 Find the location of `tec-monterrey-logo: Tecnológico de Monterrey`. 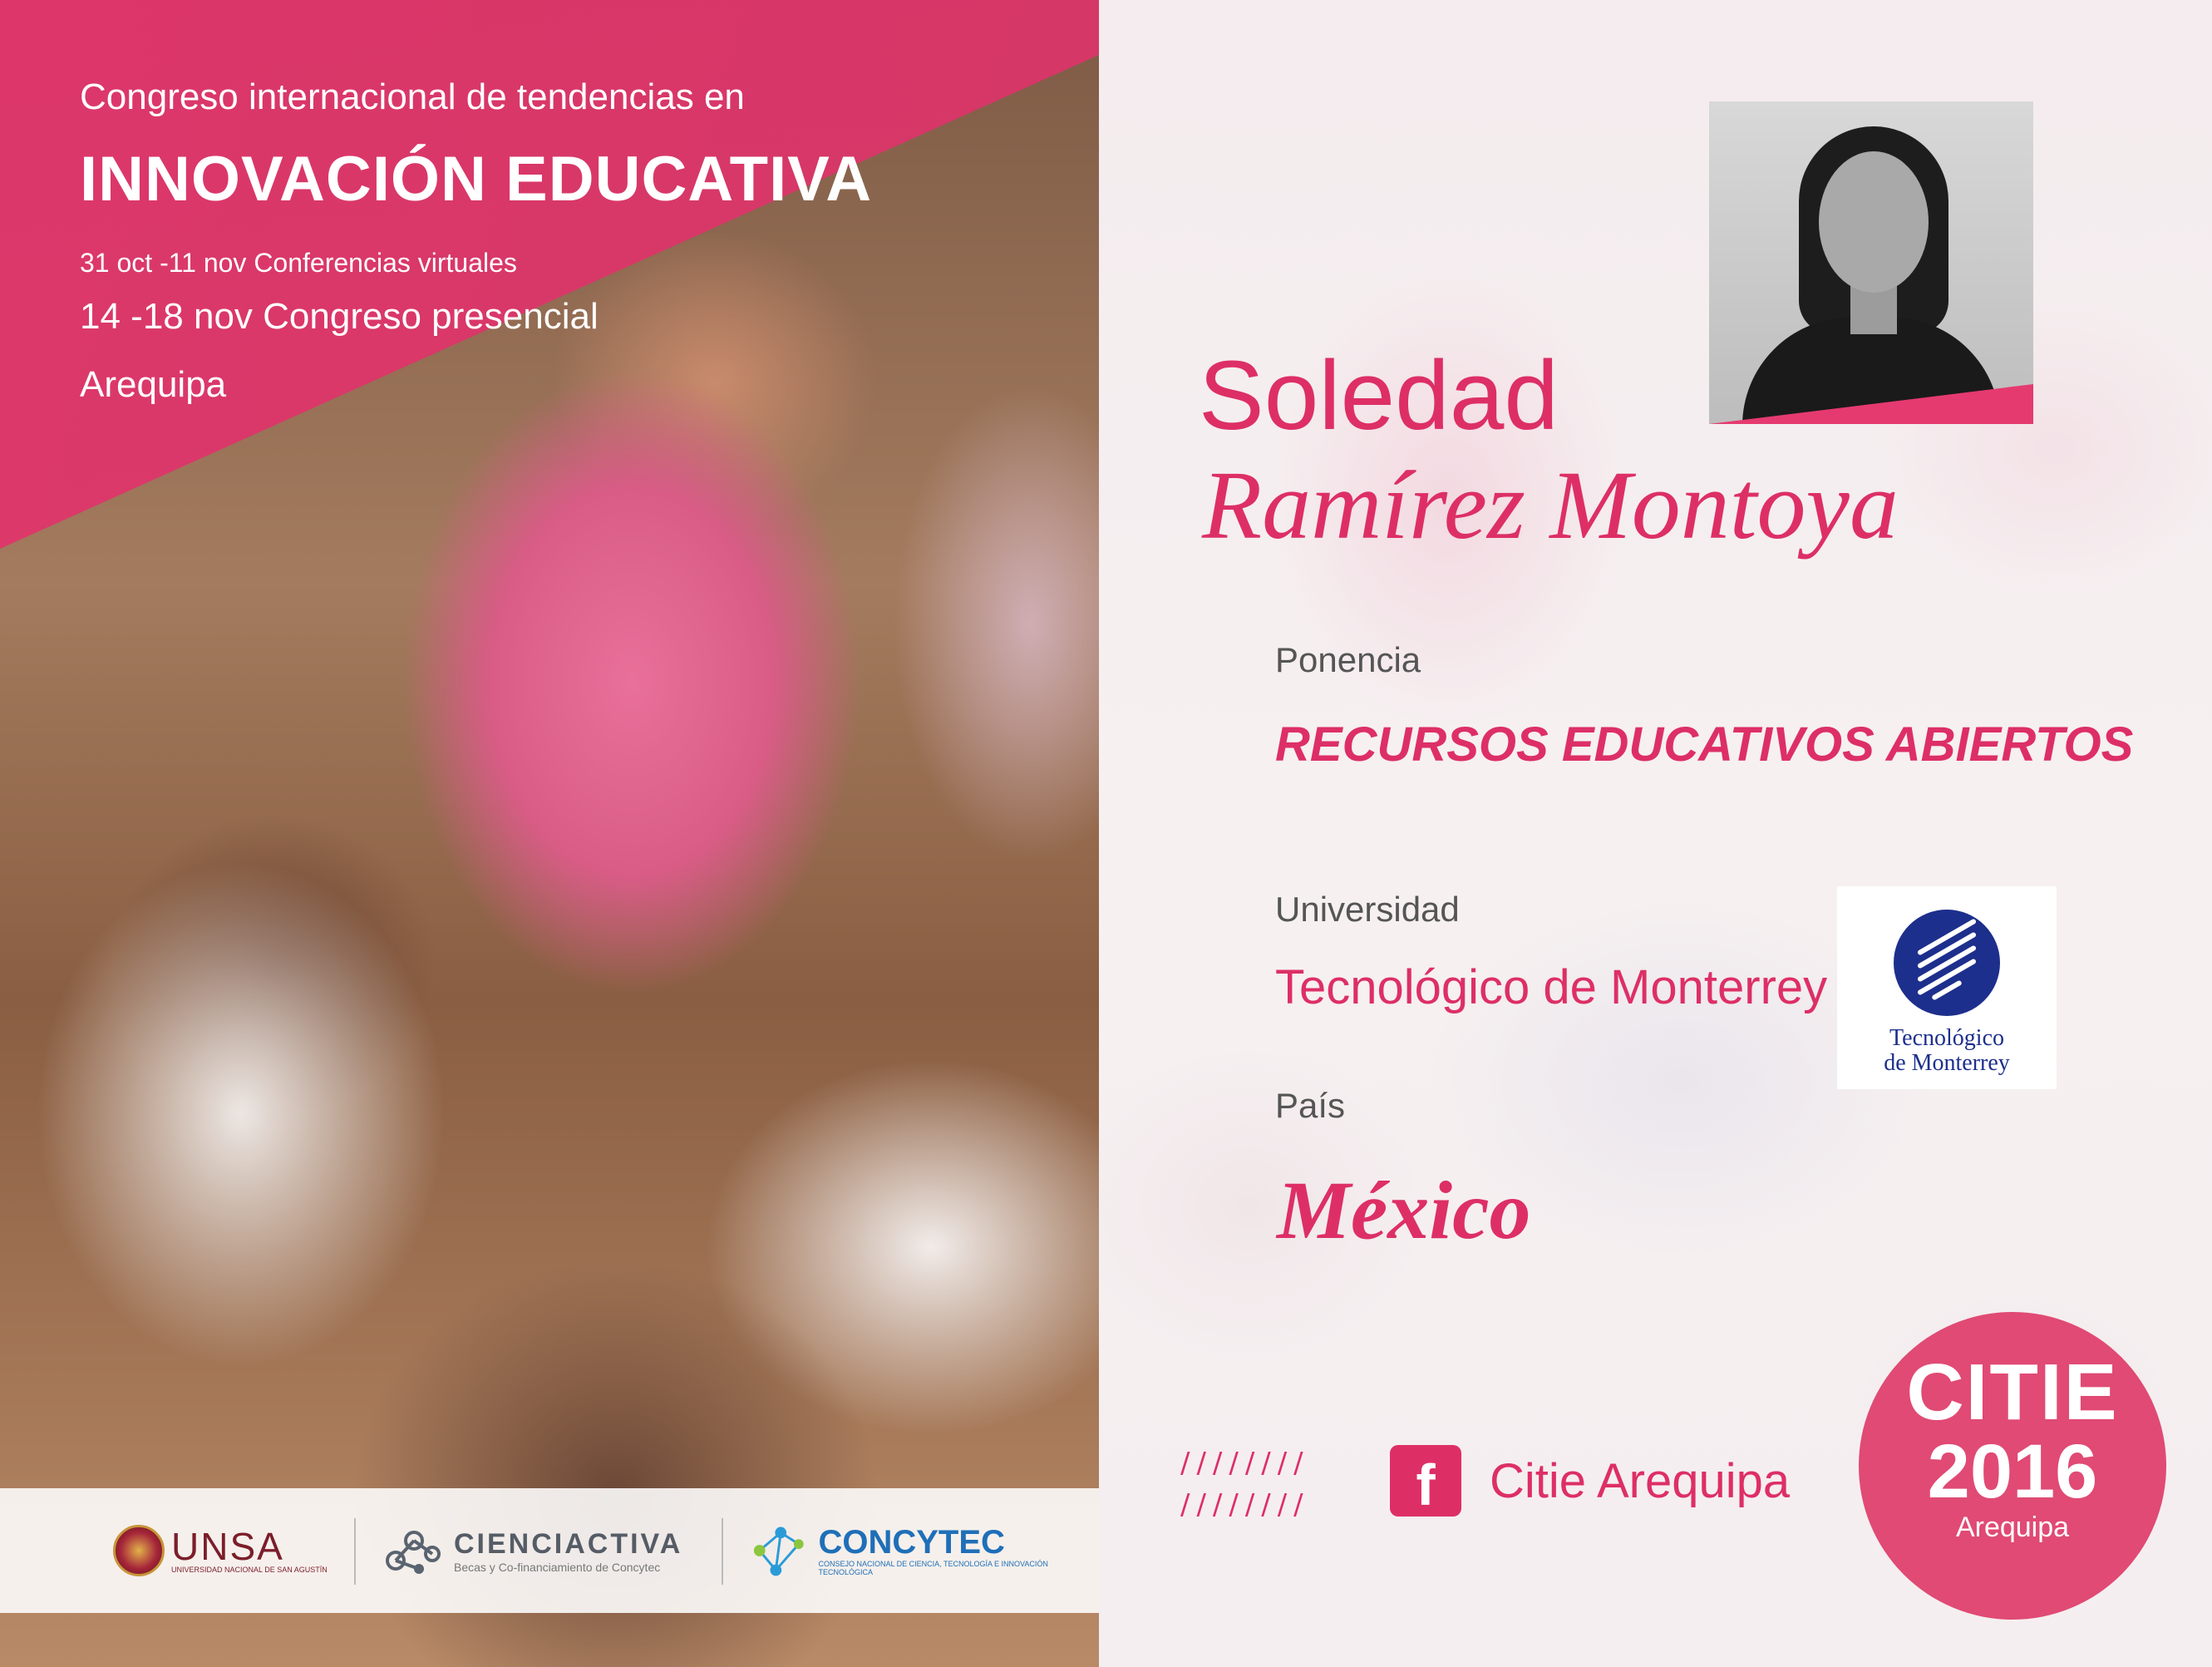

tec-monterrey-logo: Tecnológico de Monterrey is located at coordinates (1947, 987).